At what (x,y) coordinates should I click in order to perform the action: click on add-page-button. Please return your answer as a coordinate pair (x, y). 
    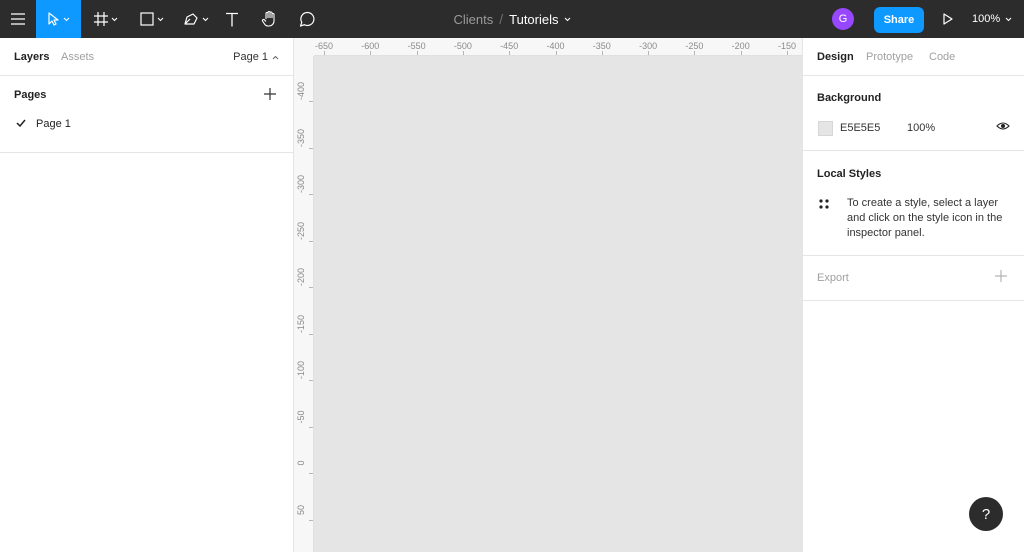
    Looking at the image, I should click on (270, 94).